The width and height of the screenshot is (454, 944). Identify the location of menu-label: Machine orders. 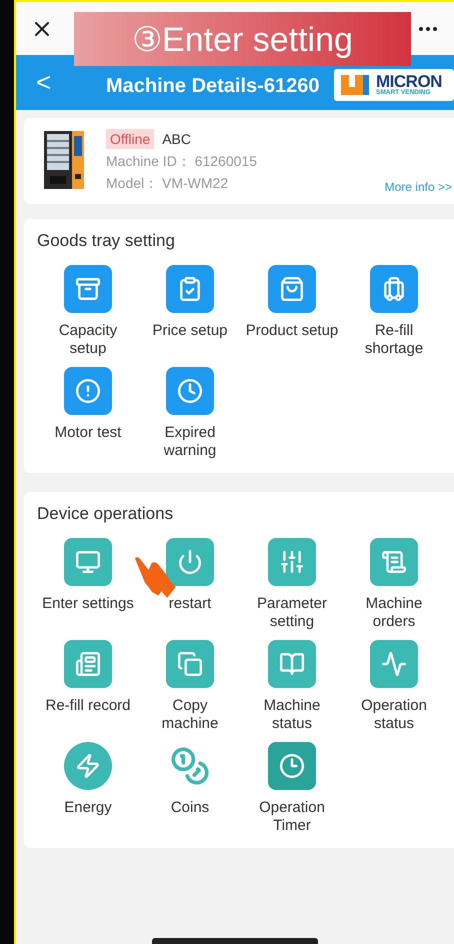
(394, 613).